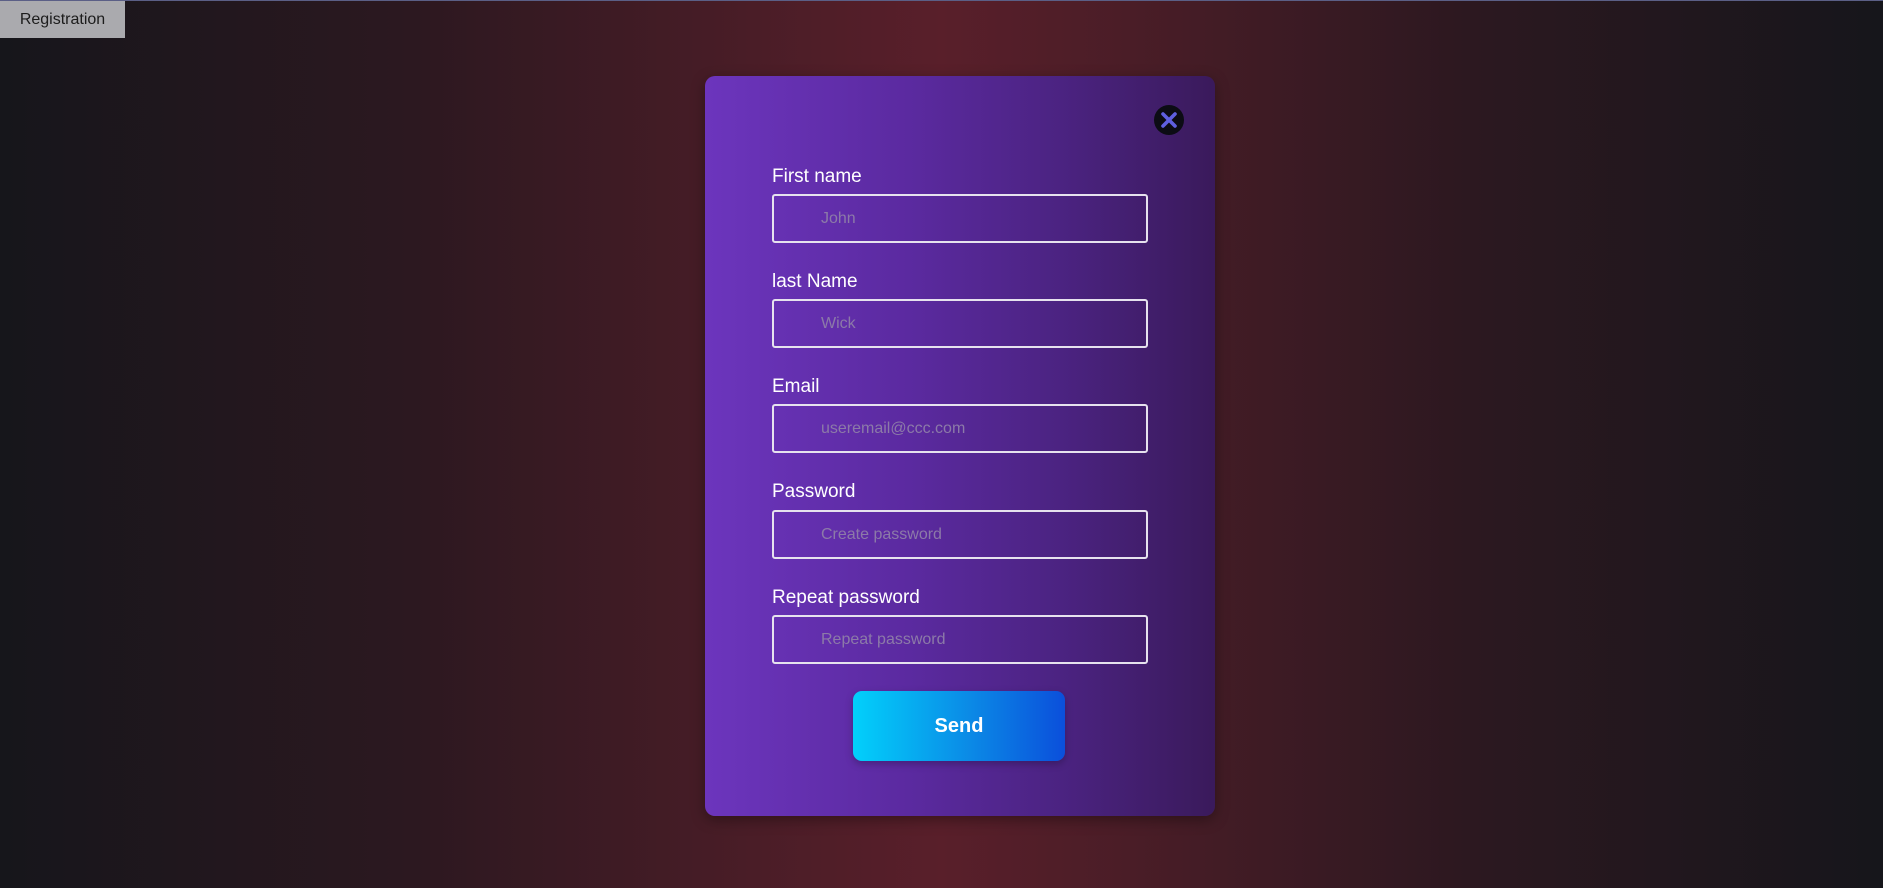 The height and width of the screenshot is (888, 1883). What do you see at coordinates (960, 218) in the screenshot?
I see `first-name-input` at bounding box center [960, 218].